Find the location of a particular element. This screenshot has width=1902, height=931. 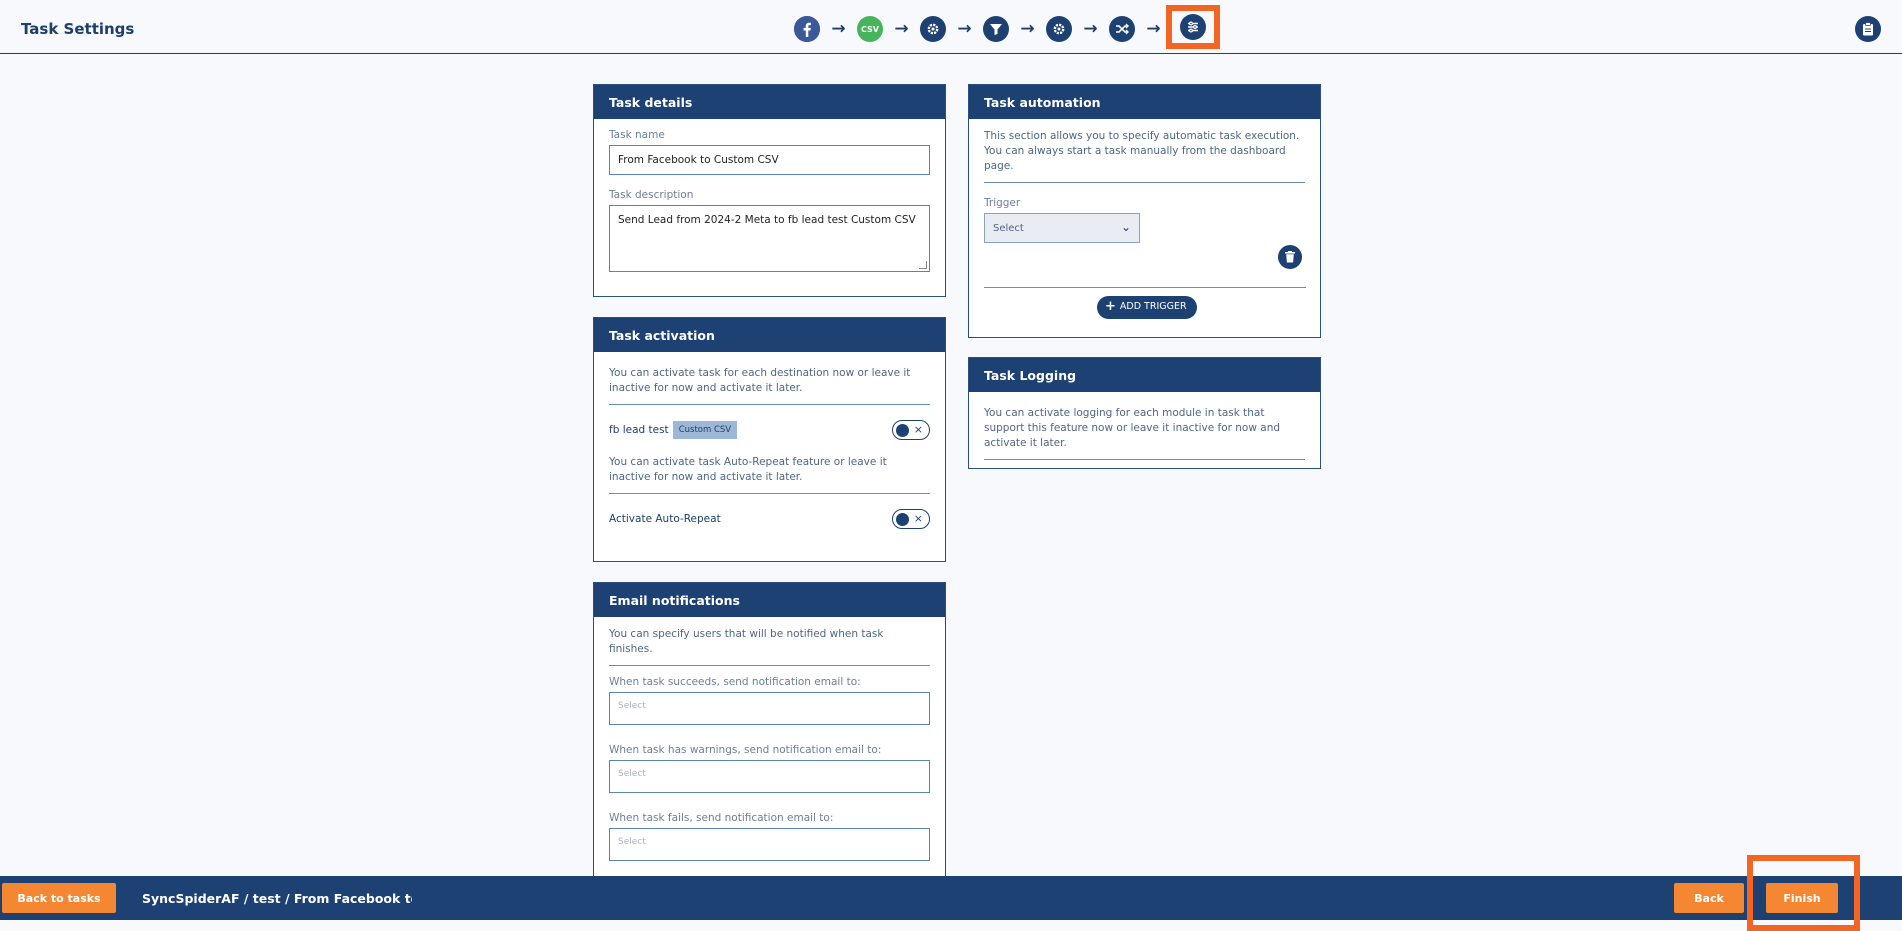

csv-label: CSV is located at coordinates (870, 29).